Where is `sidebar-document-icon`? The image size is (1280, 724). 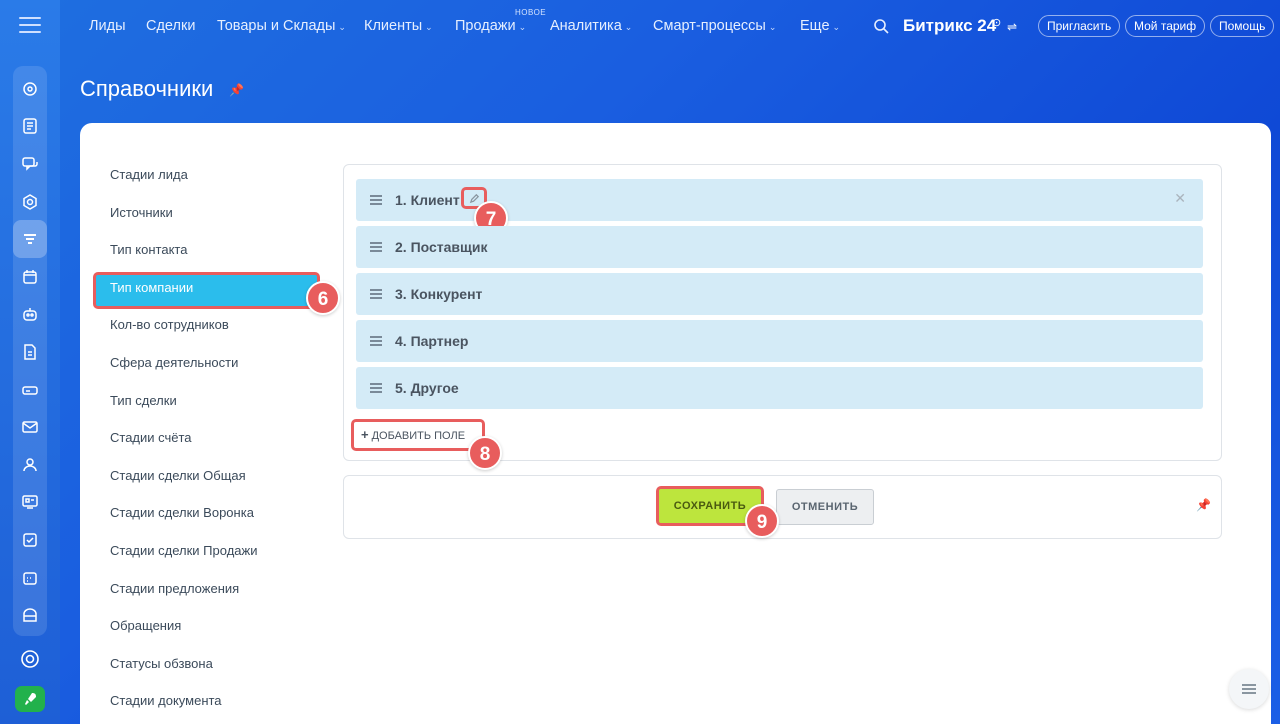 sidebar-document-icon is located at coordinates (30, 352).